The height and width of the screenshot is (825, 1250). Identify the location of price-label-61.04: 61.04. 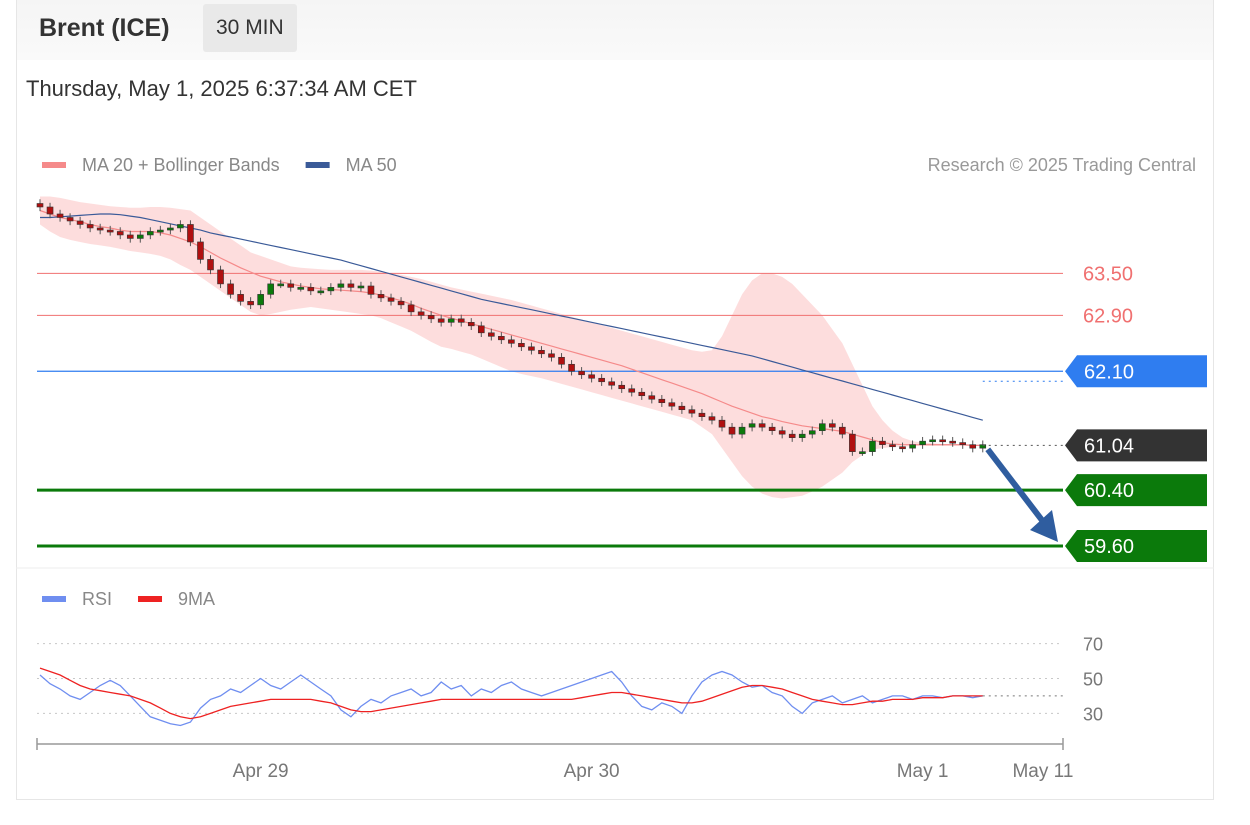
(1109, 446).